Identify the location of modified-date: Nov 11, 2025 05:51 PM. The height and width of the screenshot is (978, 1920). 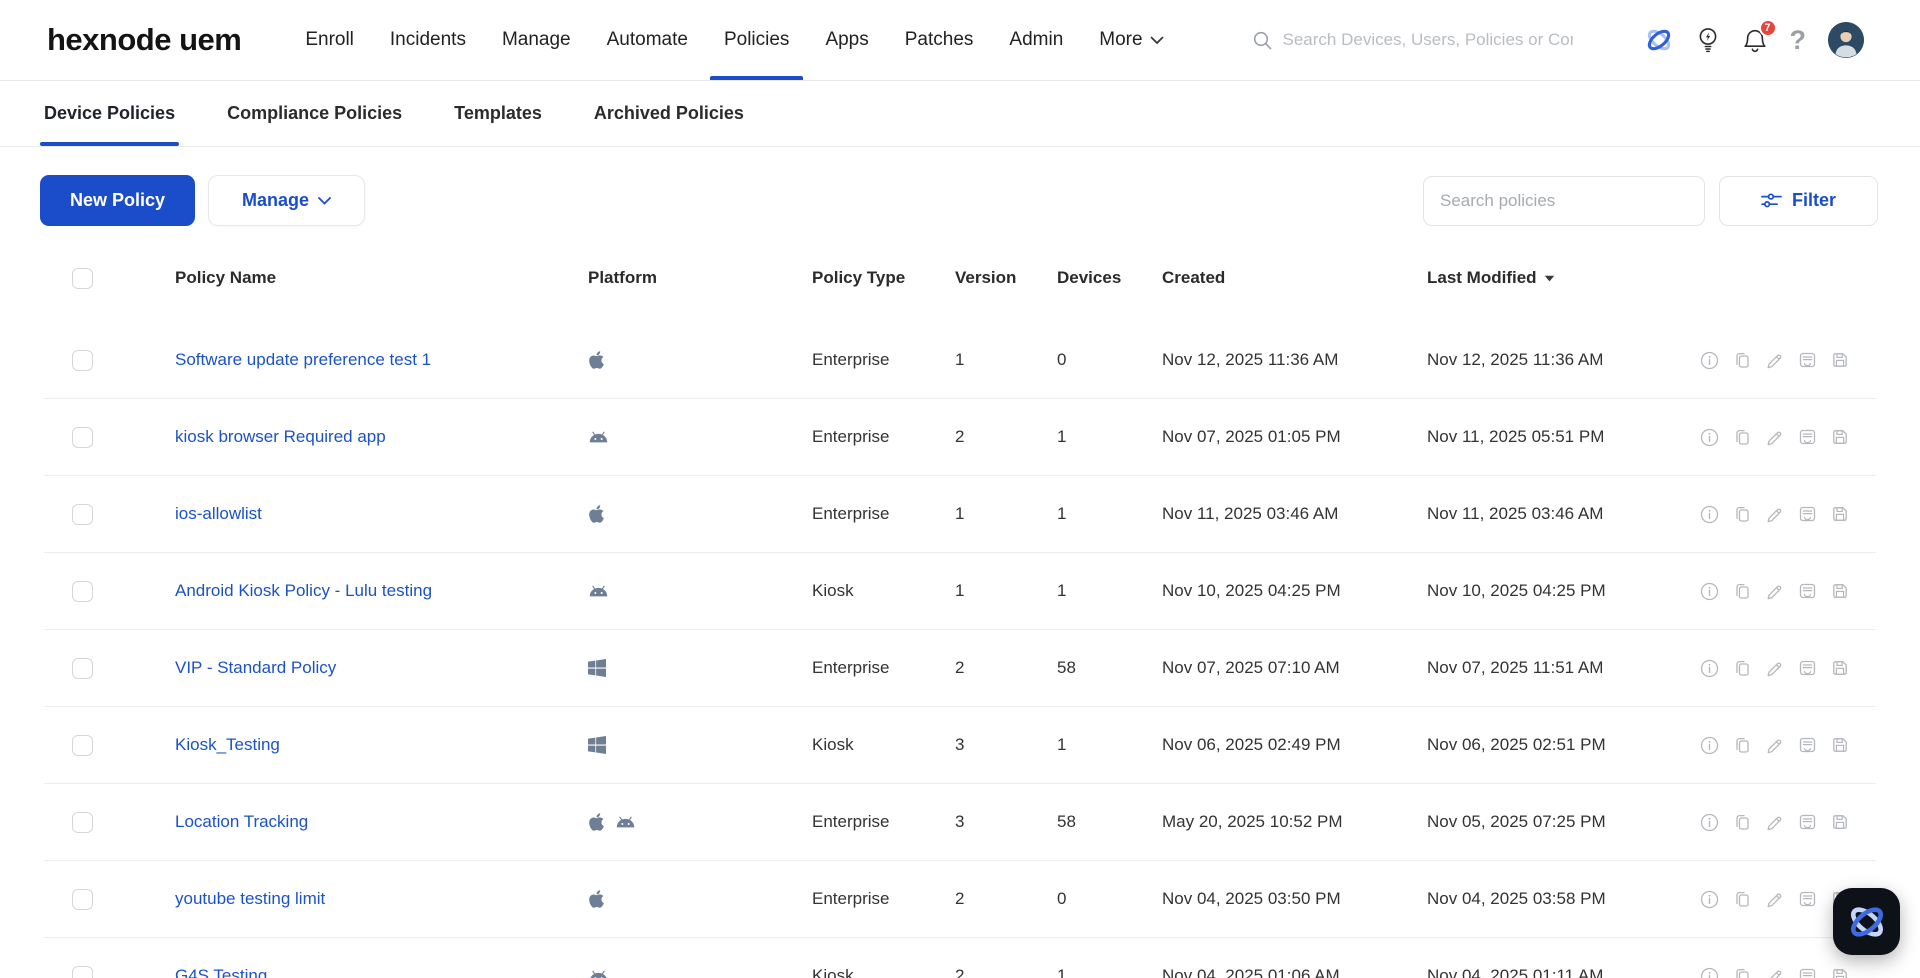
(1516, 436).